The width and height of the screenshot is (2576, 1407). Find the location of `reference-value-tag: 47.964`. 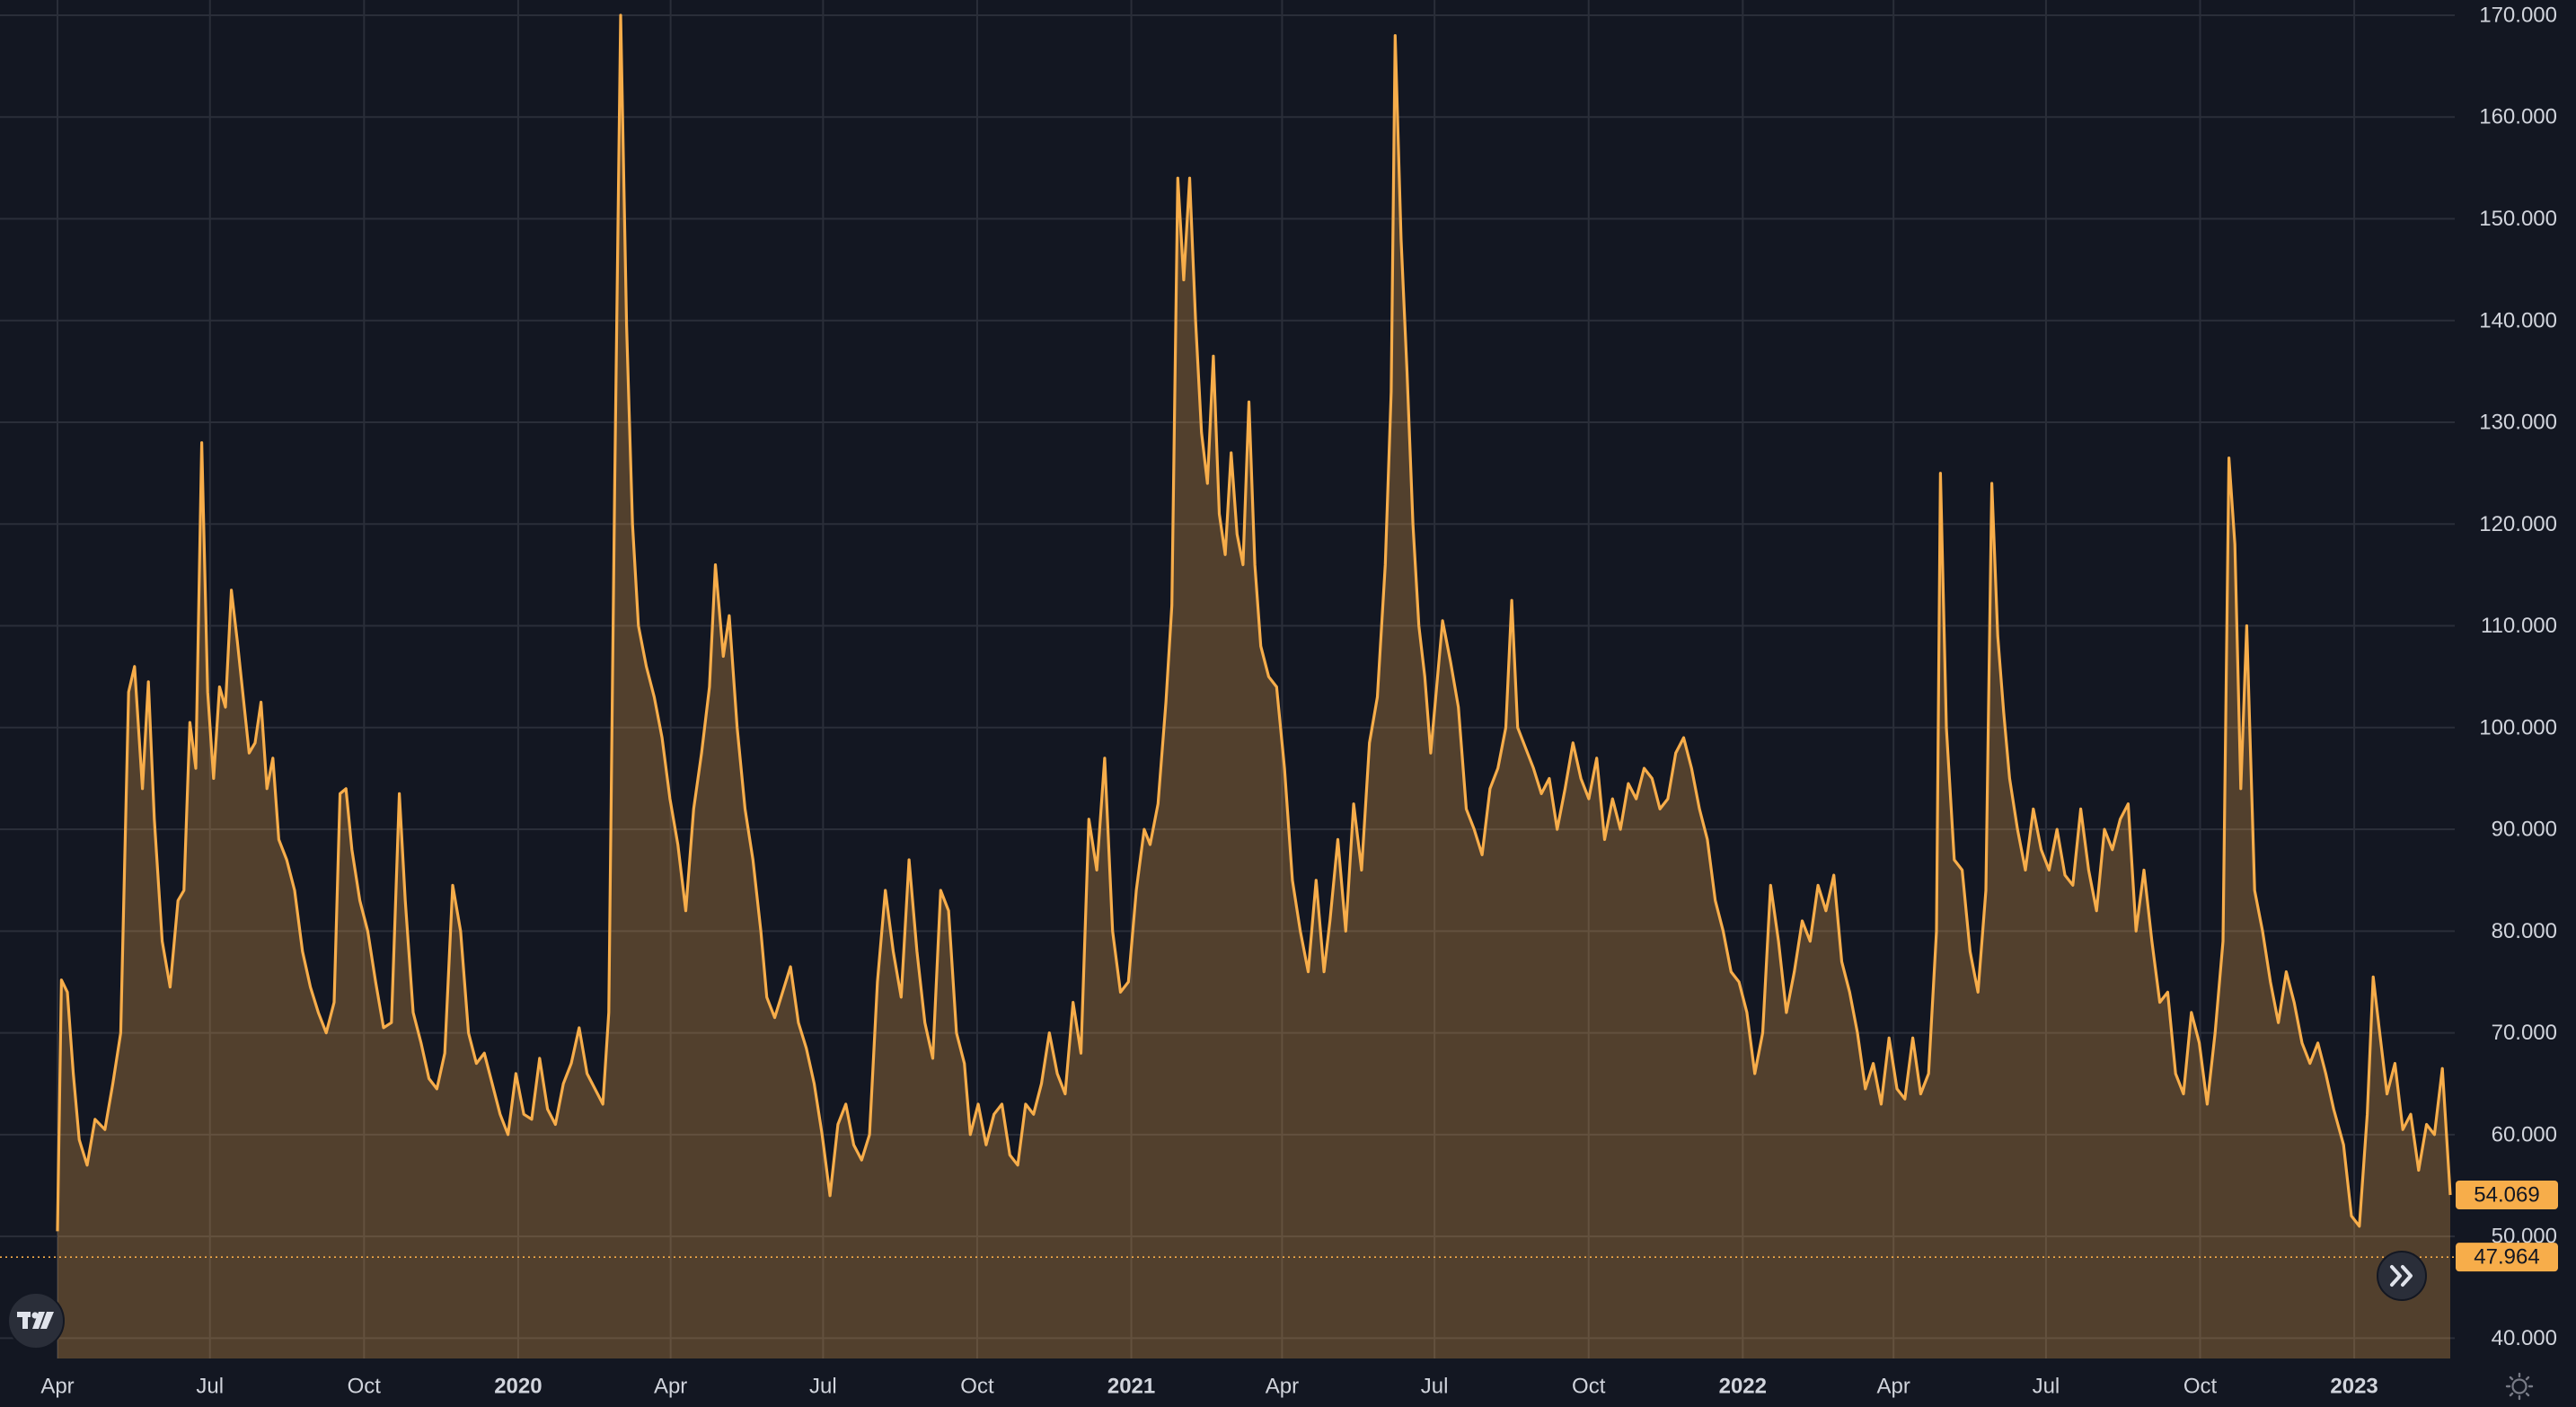

reference-value-tag: 47.964 is located at coordinates (2507, 1258).